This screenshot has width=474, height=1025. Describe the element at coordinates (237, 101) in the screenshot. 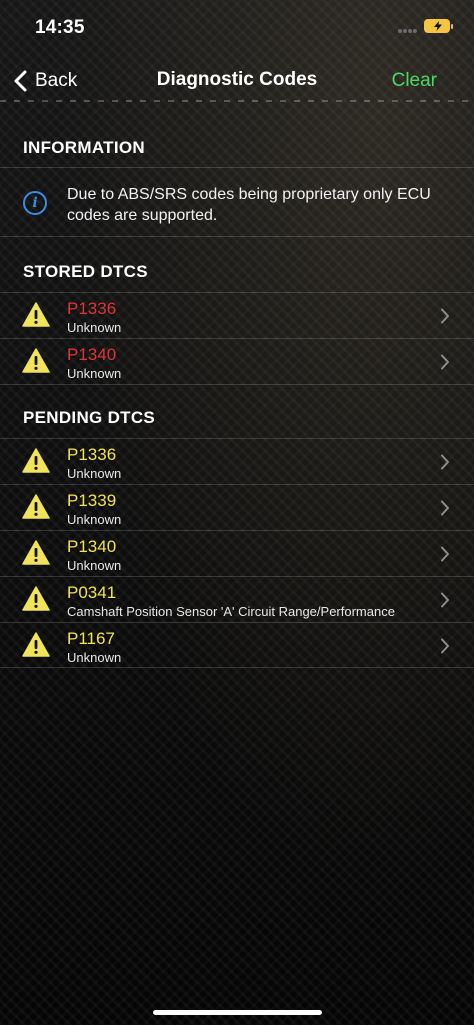

I see `nav-separator` at that location.